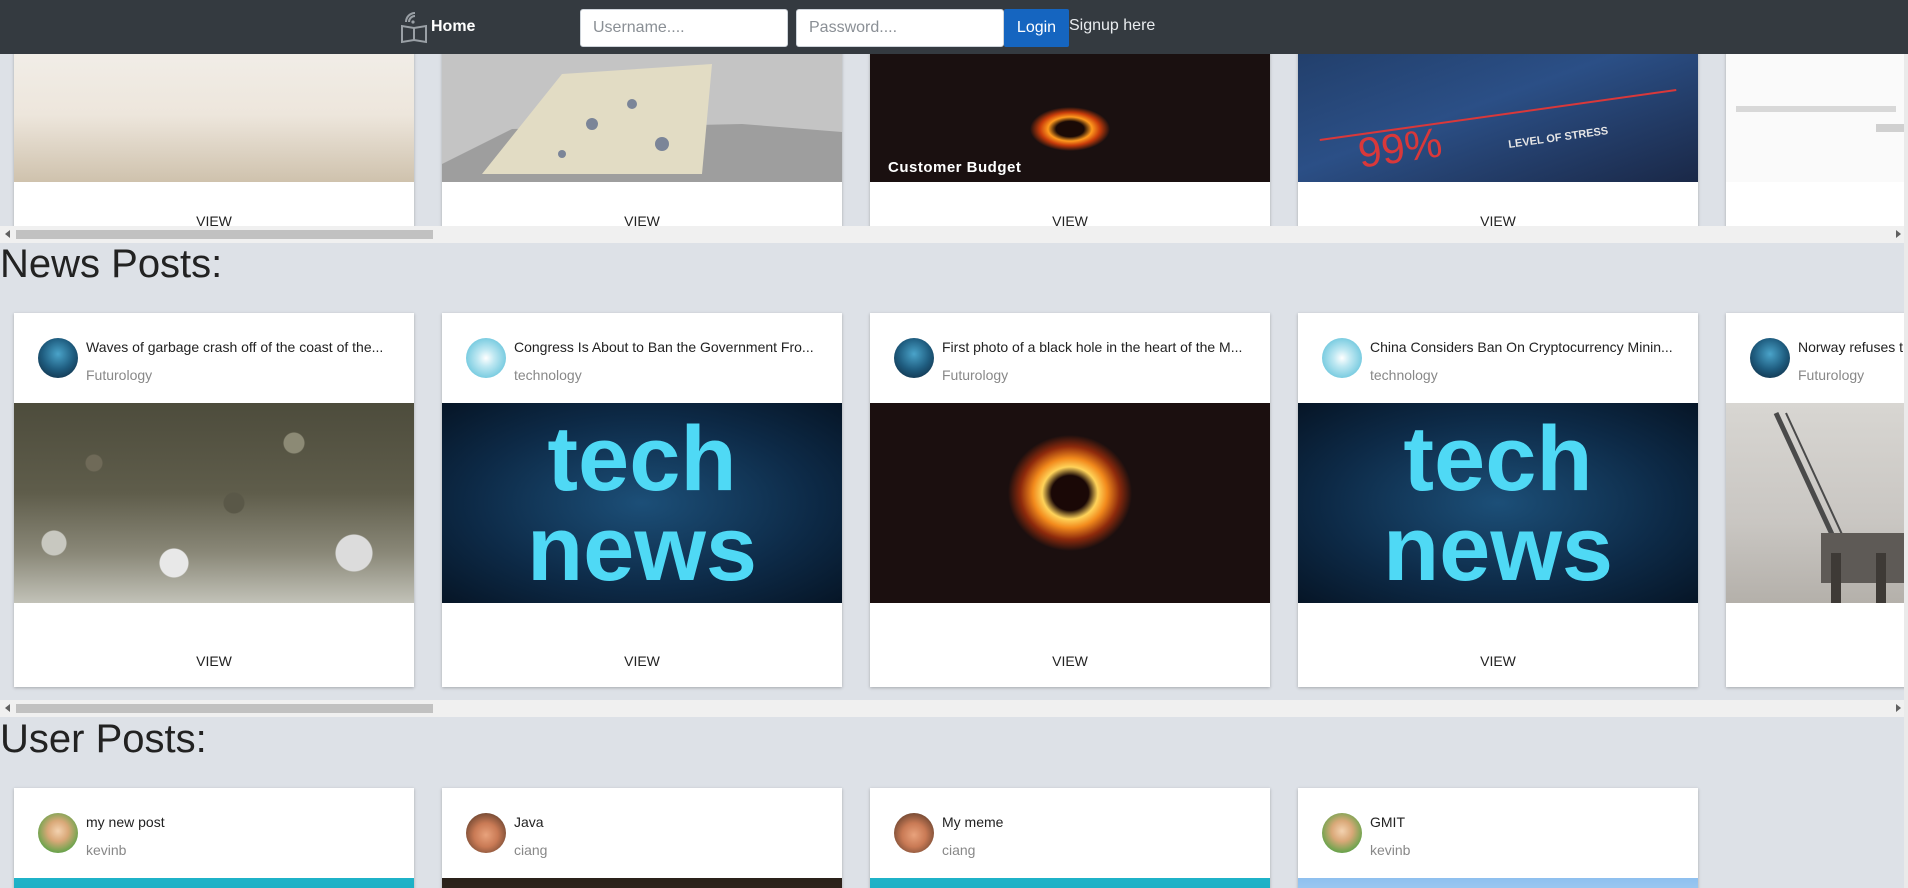 This screenshot has height=888, width=1908. I want to click on user-post-title: my new post, so click(246, 822).